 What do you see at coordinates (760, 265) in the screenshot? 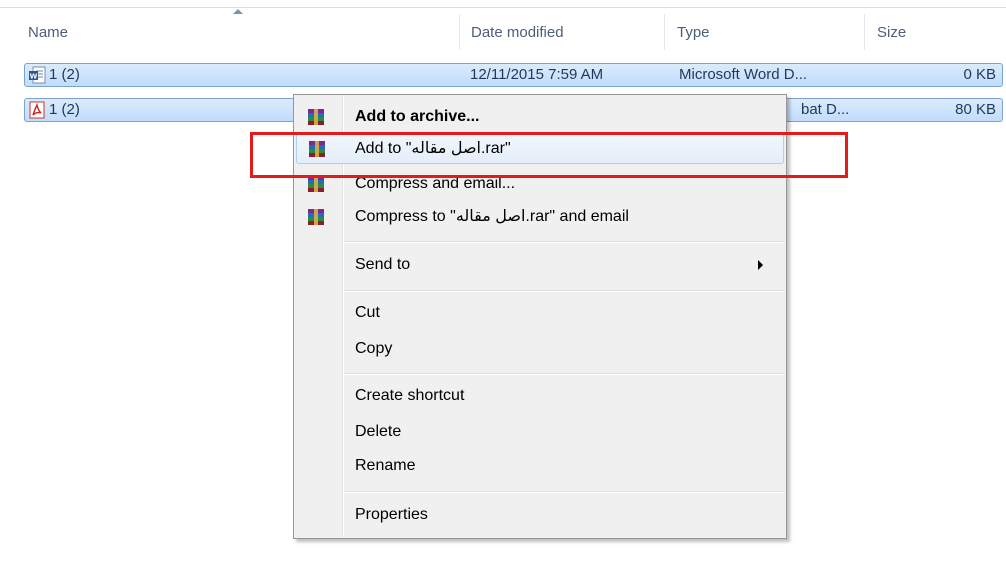
I see `submenu-arrow-icon` at bounding box center [760, 265].